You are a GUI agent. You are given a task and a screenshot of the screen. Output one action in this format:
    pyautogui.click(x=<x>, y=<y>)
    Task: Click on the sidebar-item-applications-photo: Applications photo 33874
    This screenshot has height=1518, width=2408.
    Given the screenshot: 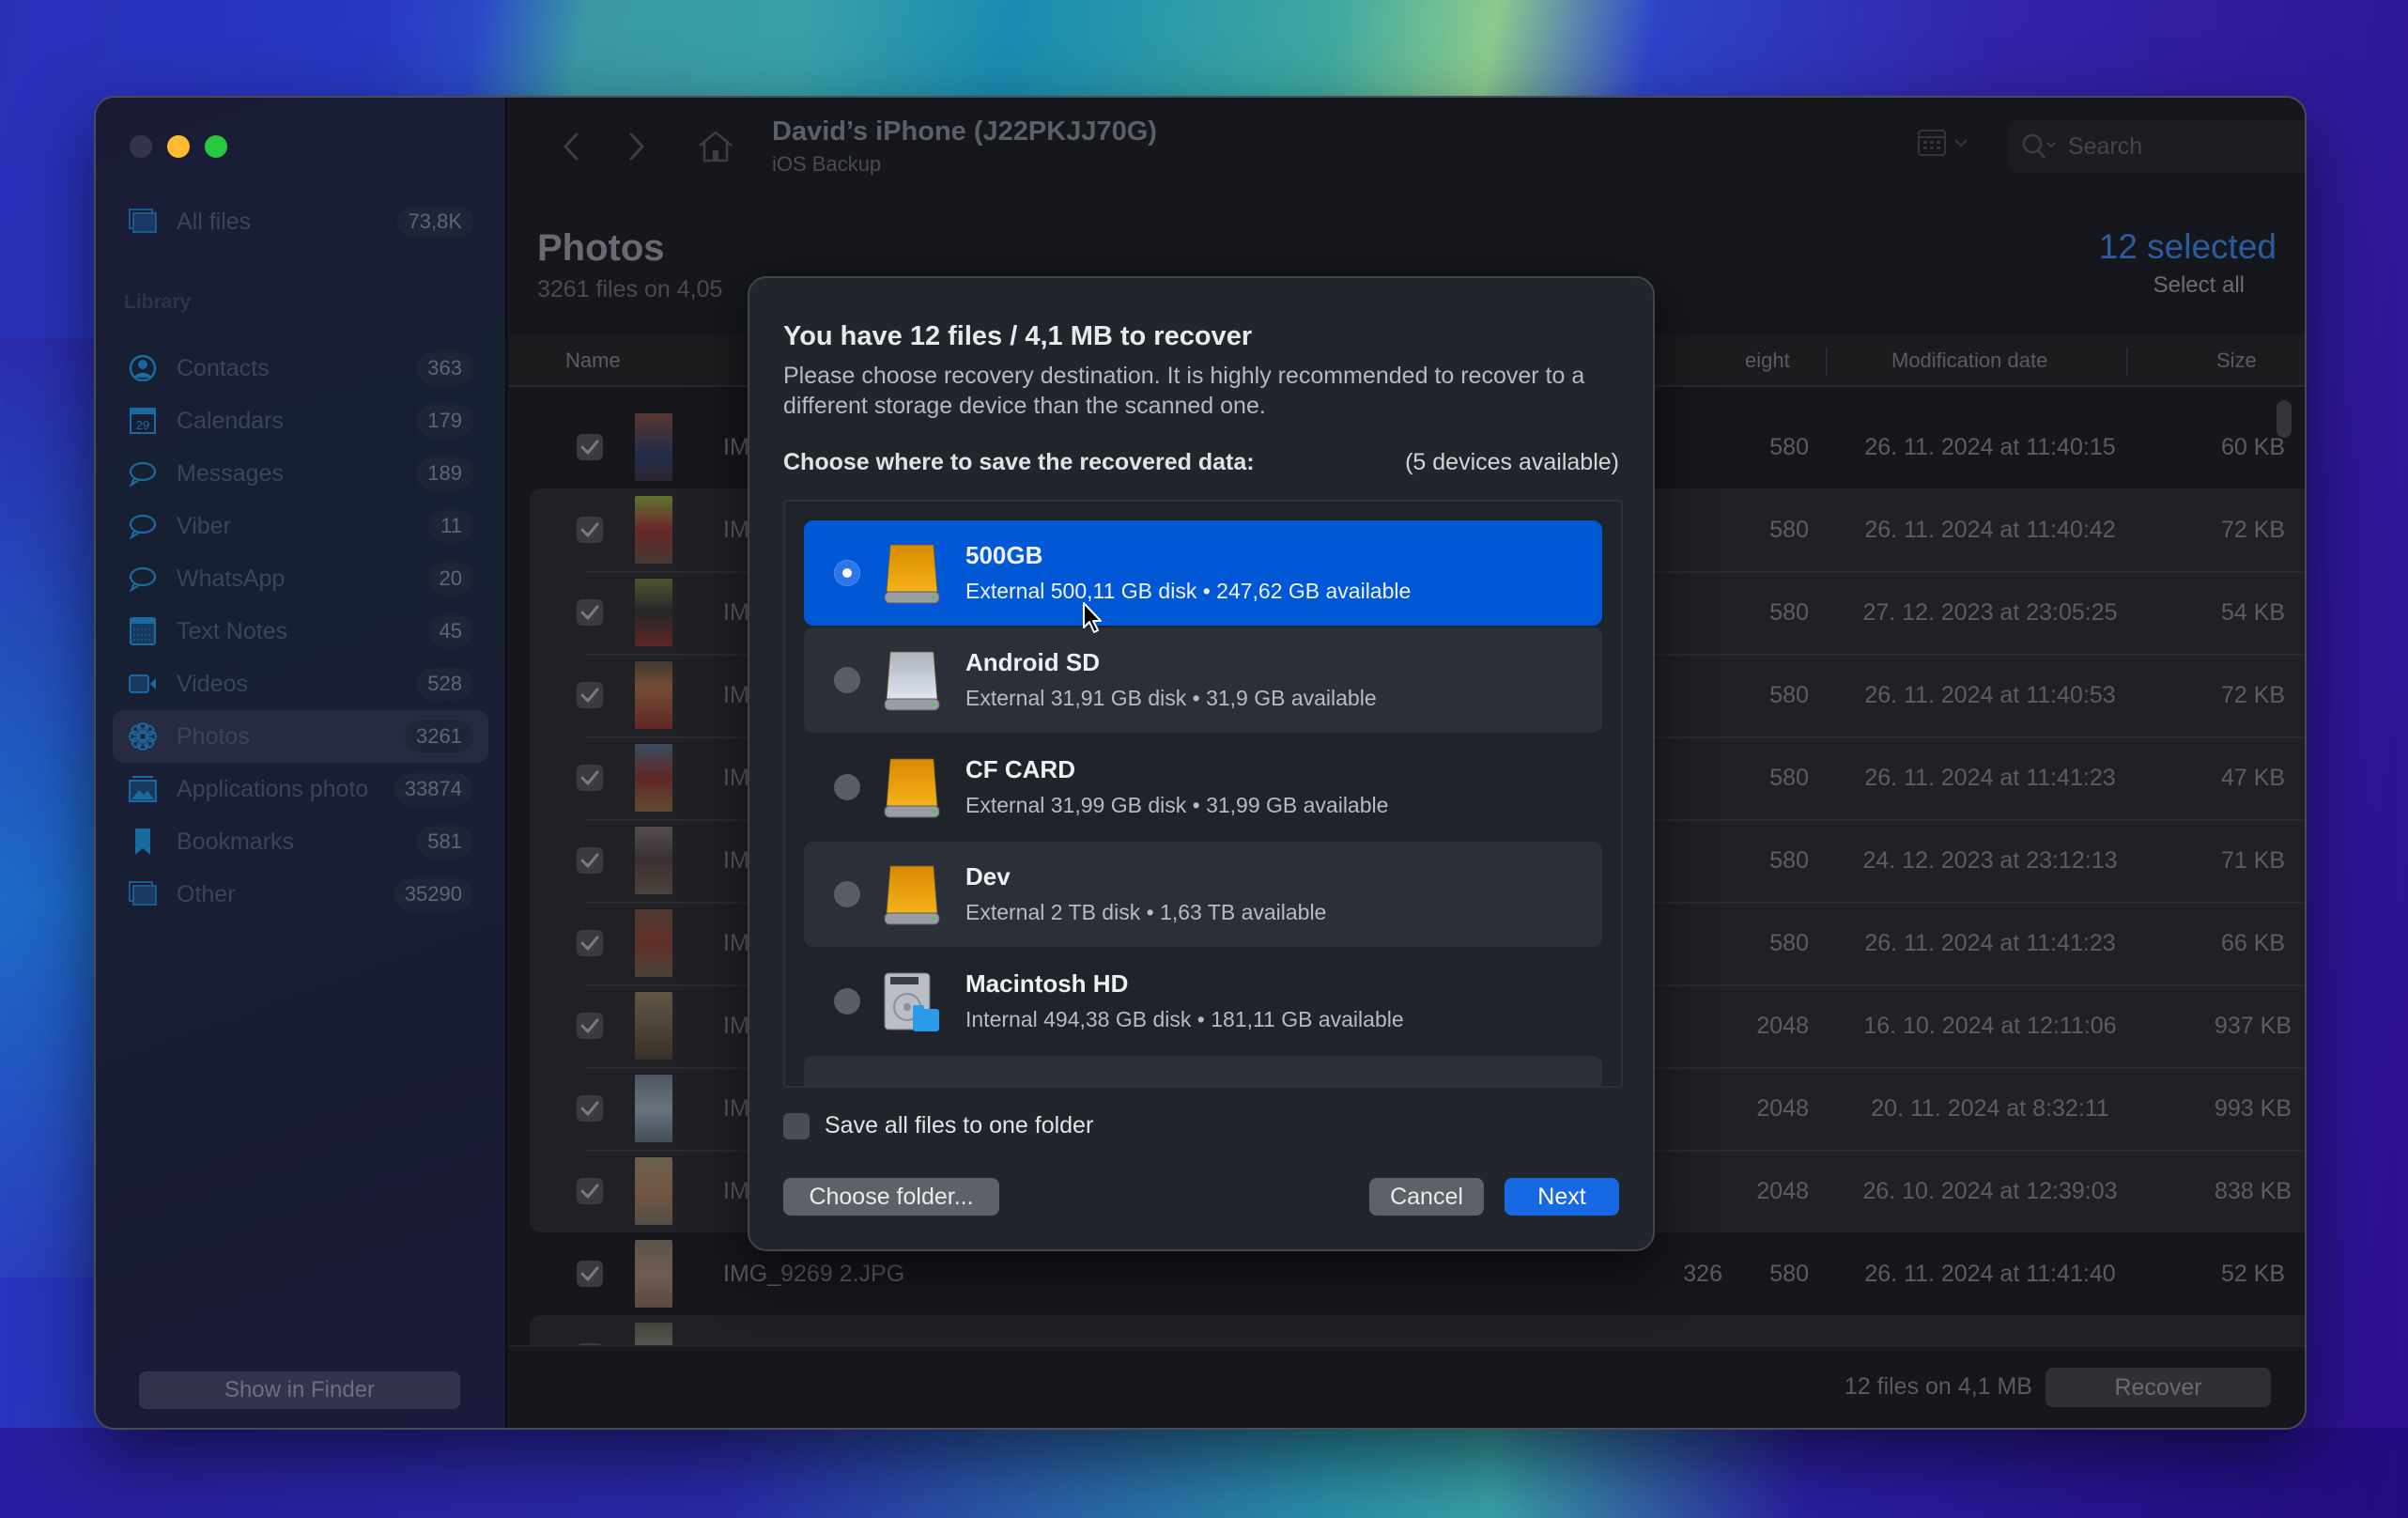 What is the action you would take?
    pyautogui.click(x=300, y=789)
    